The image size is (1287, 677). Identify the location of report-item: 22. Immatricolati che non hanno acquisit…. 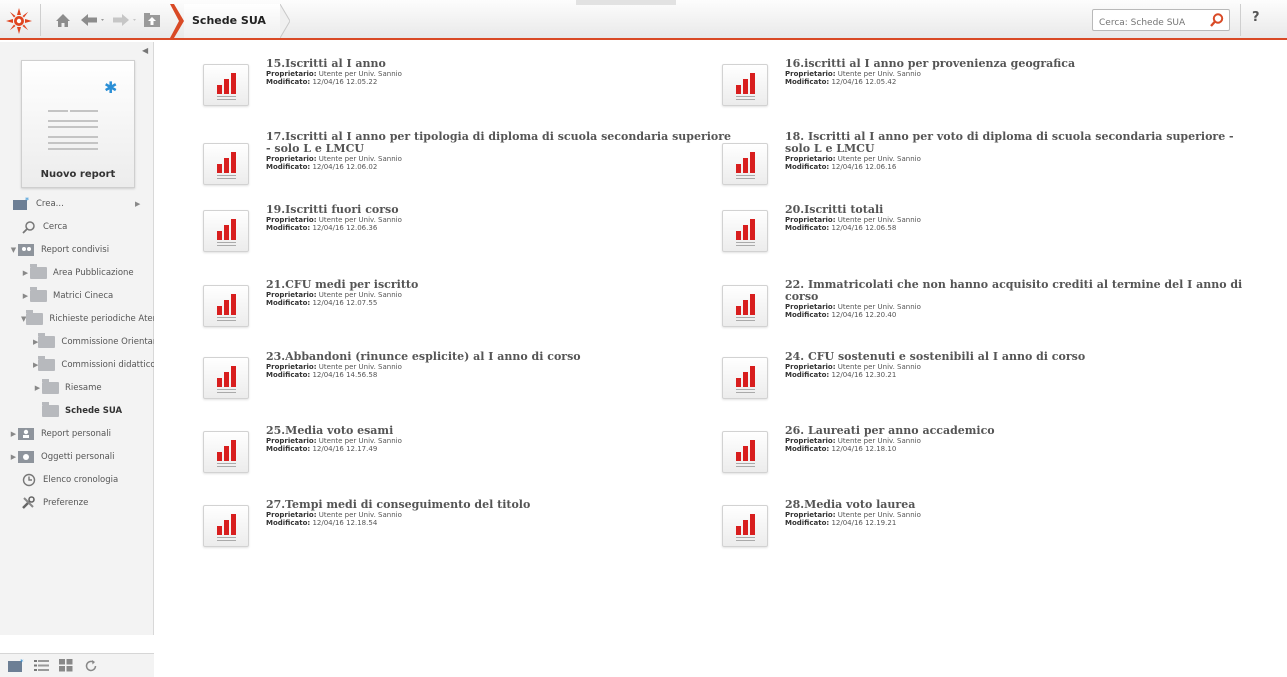
(982, 309).